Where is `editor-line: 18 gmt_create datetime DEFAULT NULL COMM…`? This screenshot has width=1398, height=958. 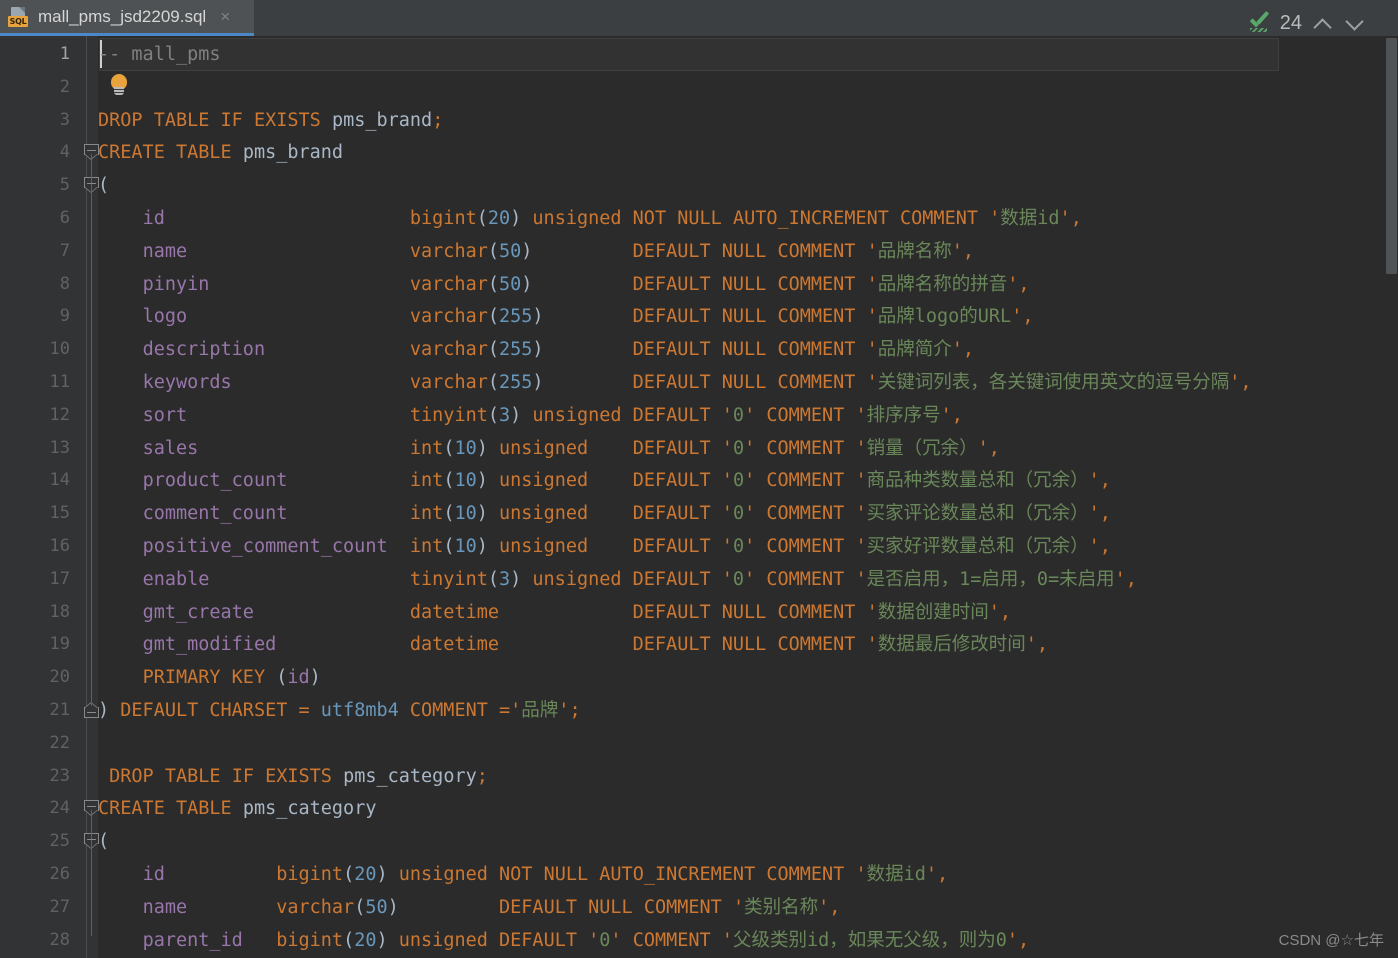 editor-line: 18 gmt_create datetime DEFAULT NULL COMM… is located at coordinates (699, 612).